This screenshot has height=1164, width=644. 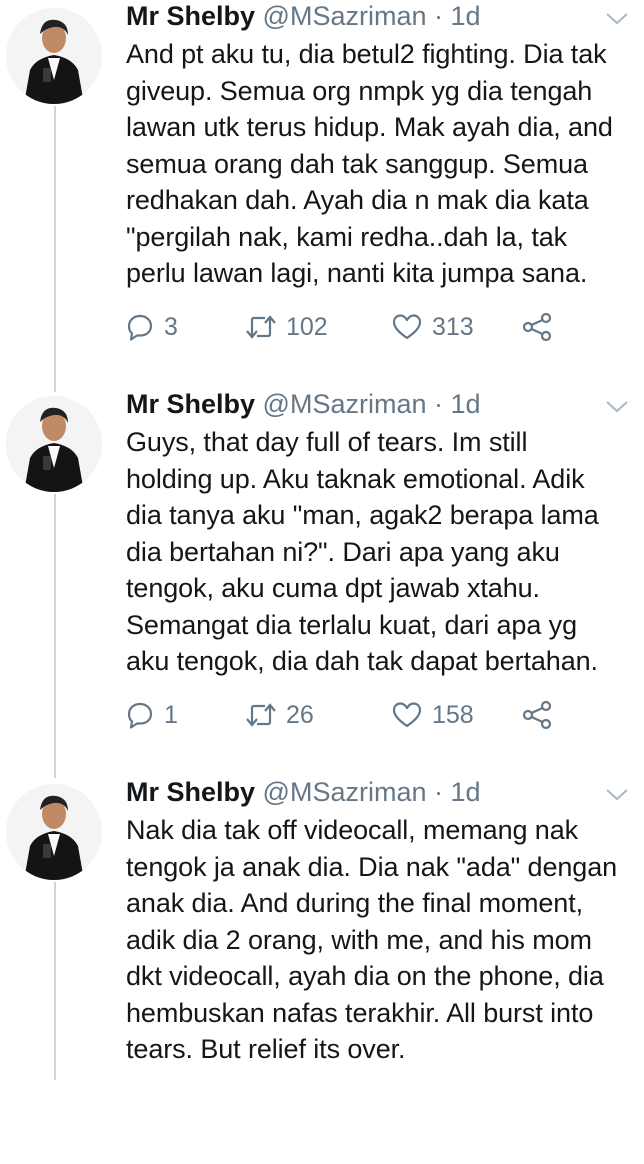 I want to click on retweet-button: 102, so click(x=319, y=327).